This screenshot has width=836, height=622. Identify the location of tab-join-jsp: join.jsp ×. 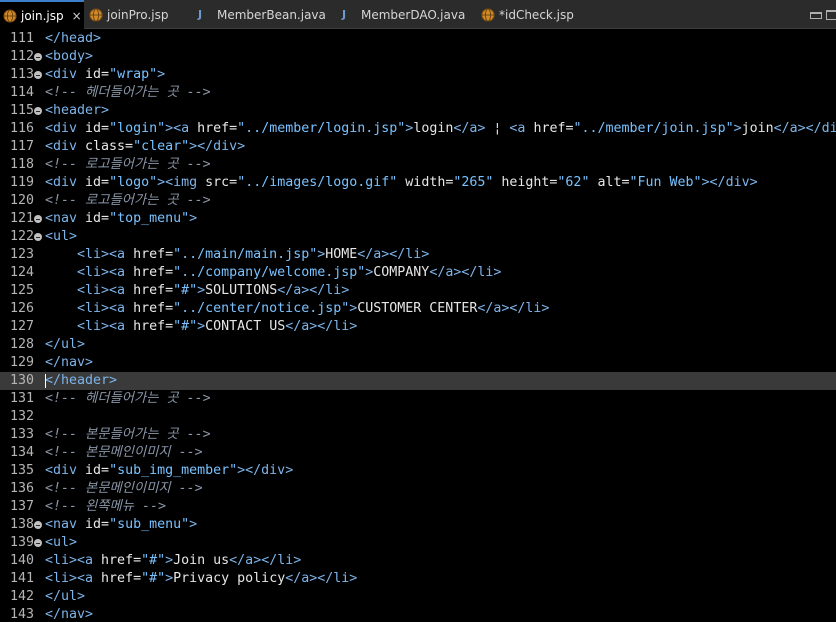
(42, 15).